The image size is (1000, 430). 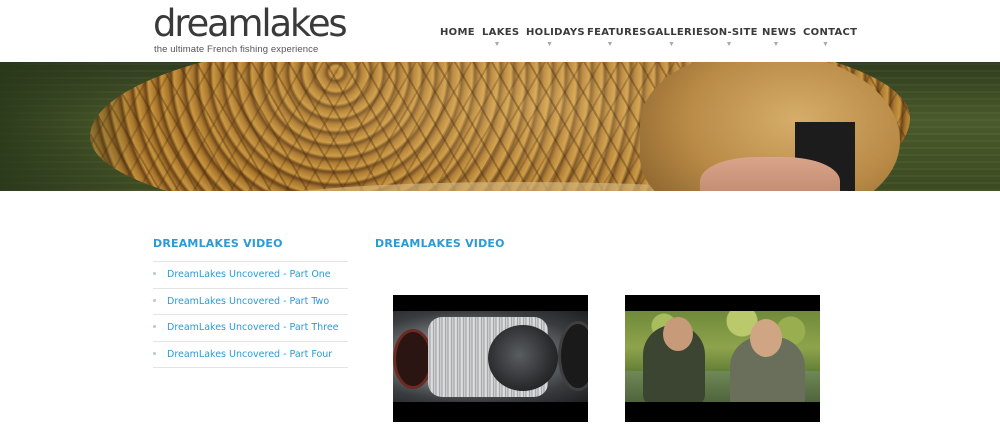 What do you see at coordinates (70, 126) in the screenshot?
I see `banner-fade` at bounding box center [70, 126].